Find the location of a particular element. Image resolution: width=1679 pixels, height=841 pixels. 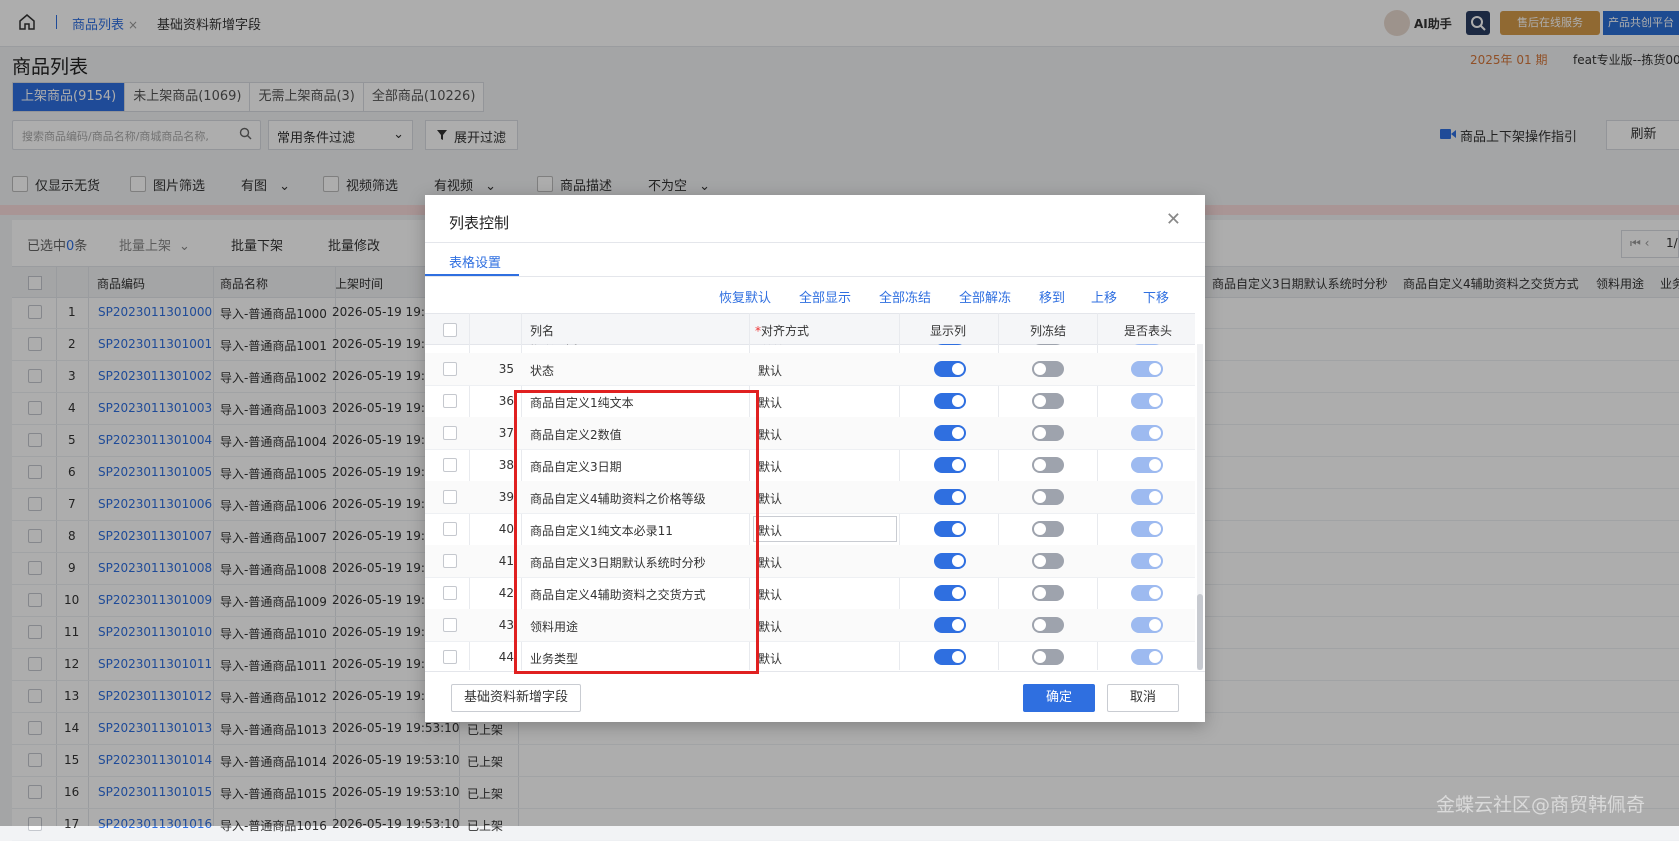

row-number: 44 is located at coordinates (506, 657).